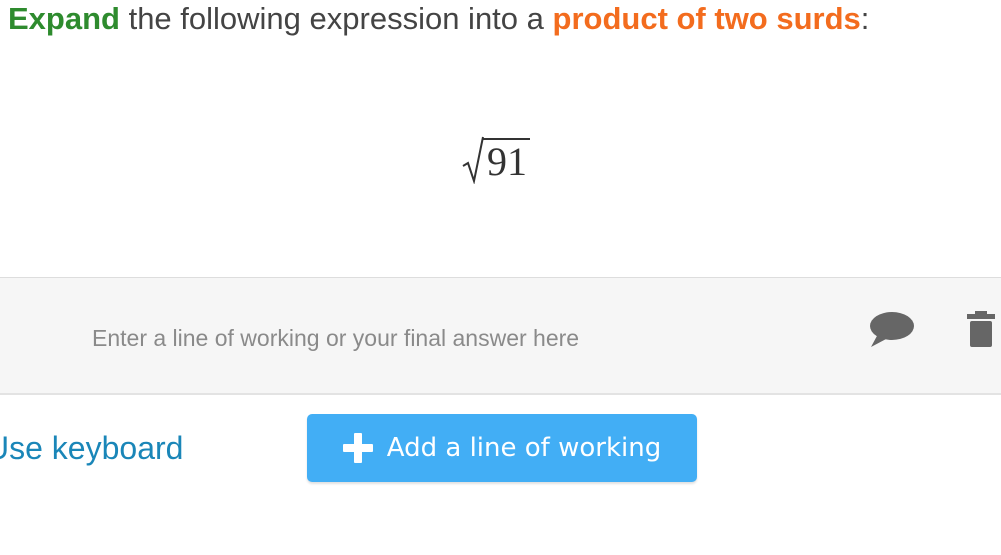  I want to click on comment-button, so click(892, 330).